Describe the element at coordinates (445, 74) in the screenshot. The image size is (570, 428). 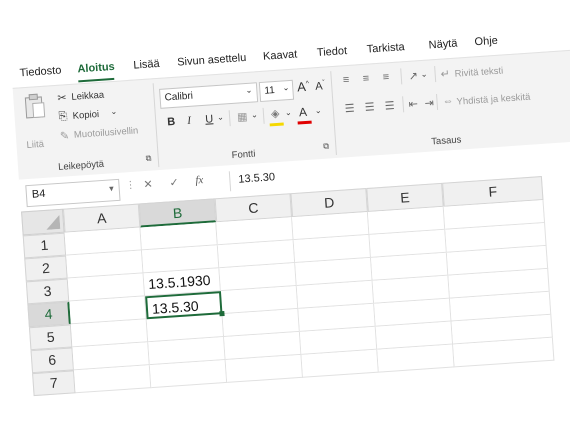
I see `wrap-text-icon: ↵` at that location.